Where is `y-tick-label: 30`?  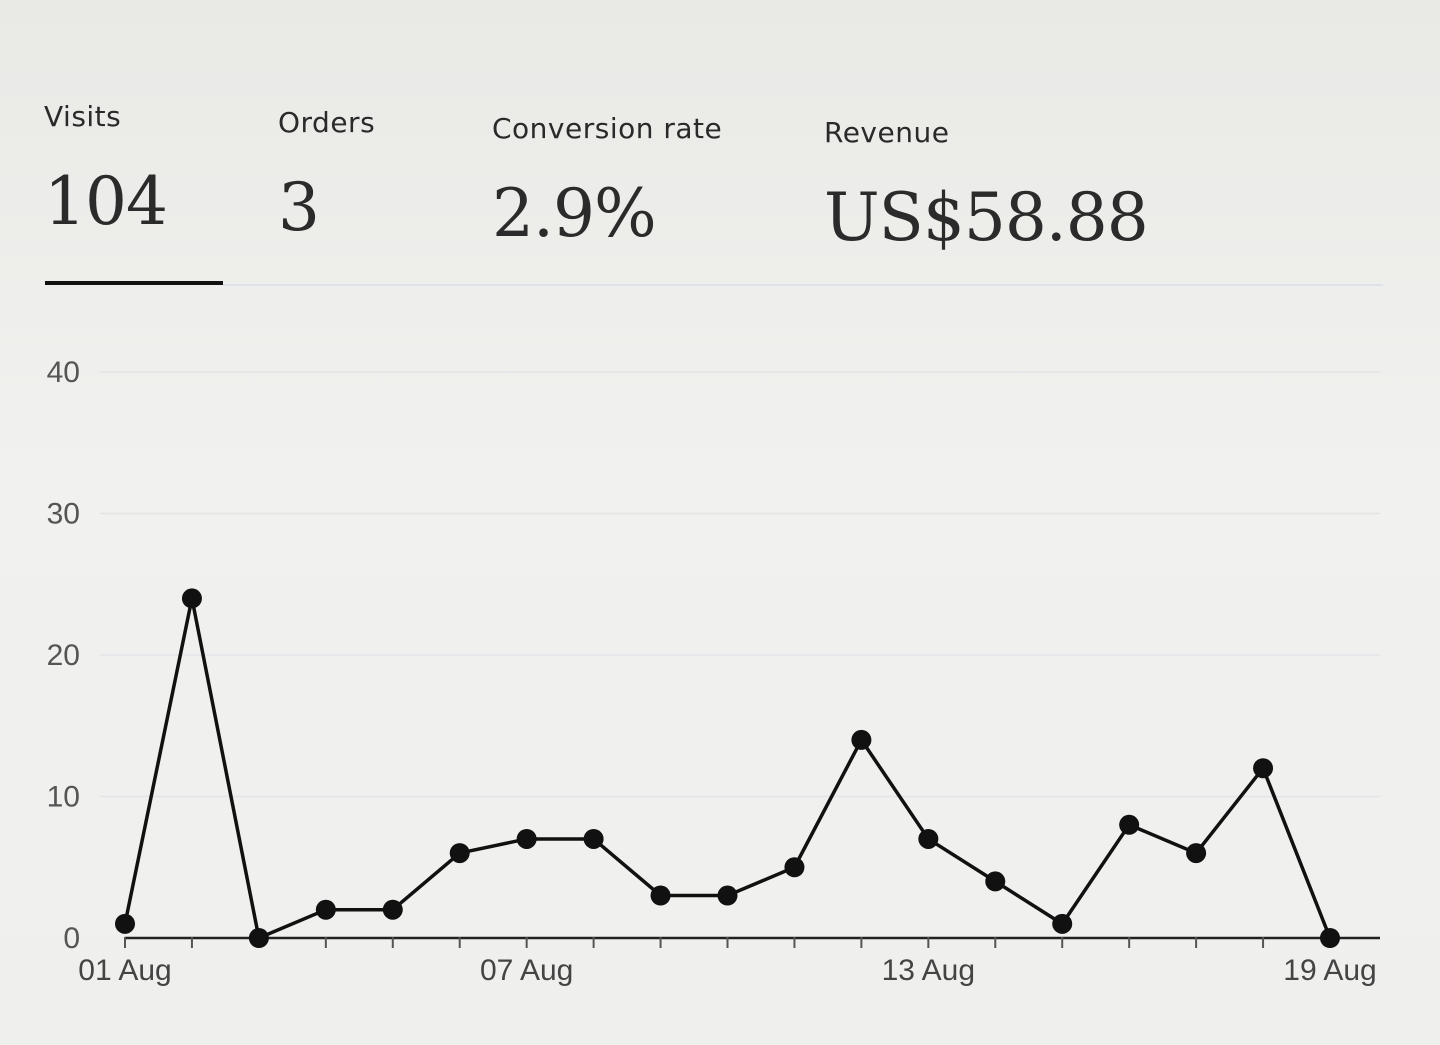 y-tick-label: 30 is located at coordinates (63, 514).